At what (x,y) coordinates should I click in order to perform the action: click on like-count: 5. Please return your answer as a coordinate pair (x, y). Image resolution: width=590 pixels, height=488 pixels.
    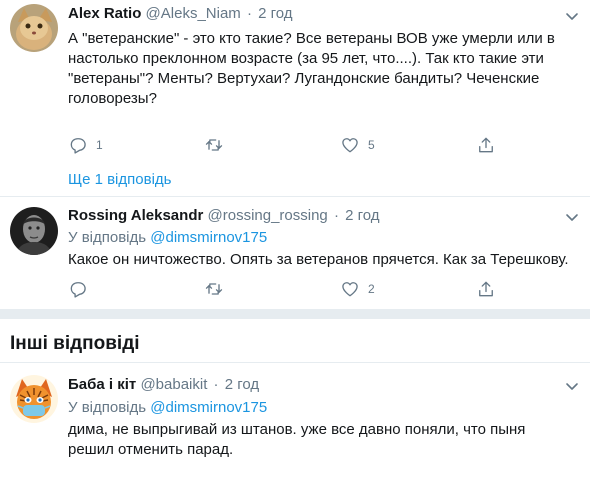
    Looking at the image, I should click on (371, 145).